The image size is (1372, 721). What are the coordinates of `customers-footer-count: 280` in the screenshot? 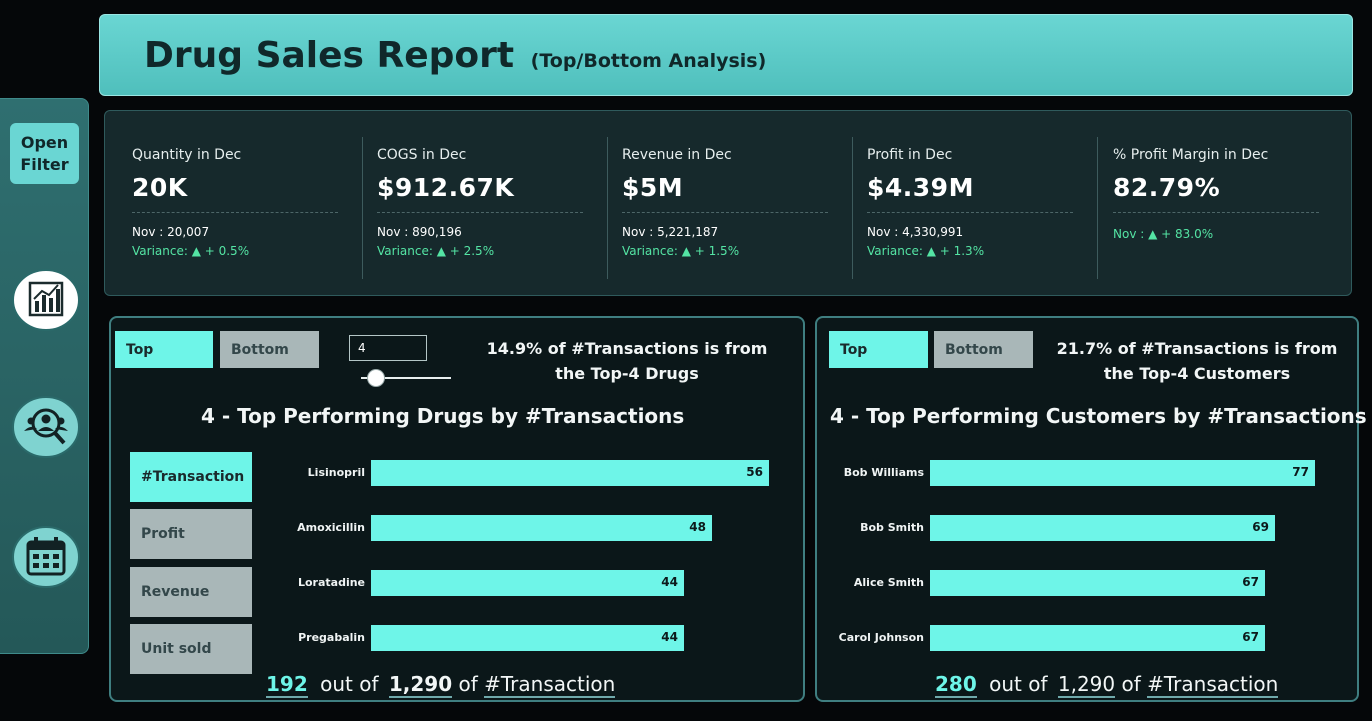 It's located at (956, 685).